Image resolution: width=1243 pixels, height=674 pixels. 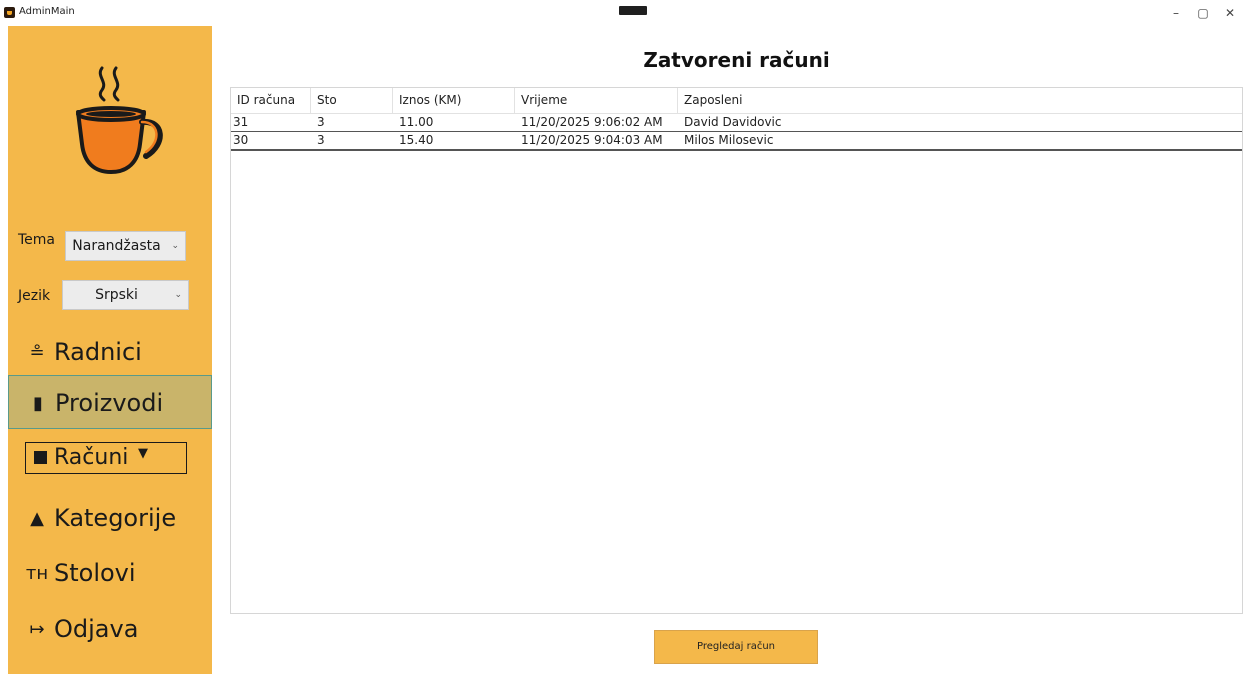 What do you see at coordinates (37, 518) in the screenshot?
I see `shapes-icon: ▲` at bounding box center [37, 518].